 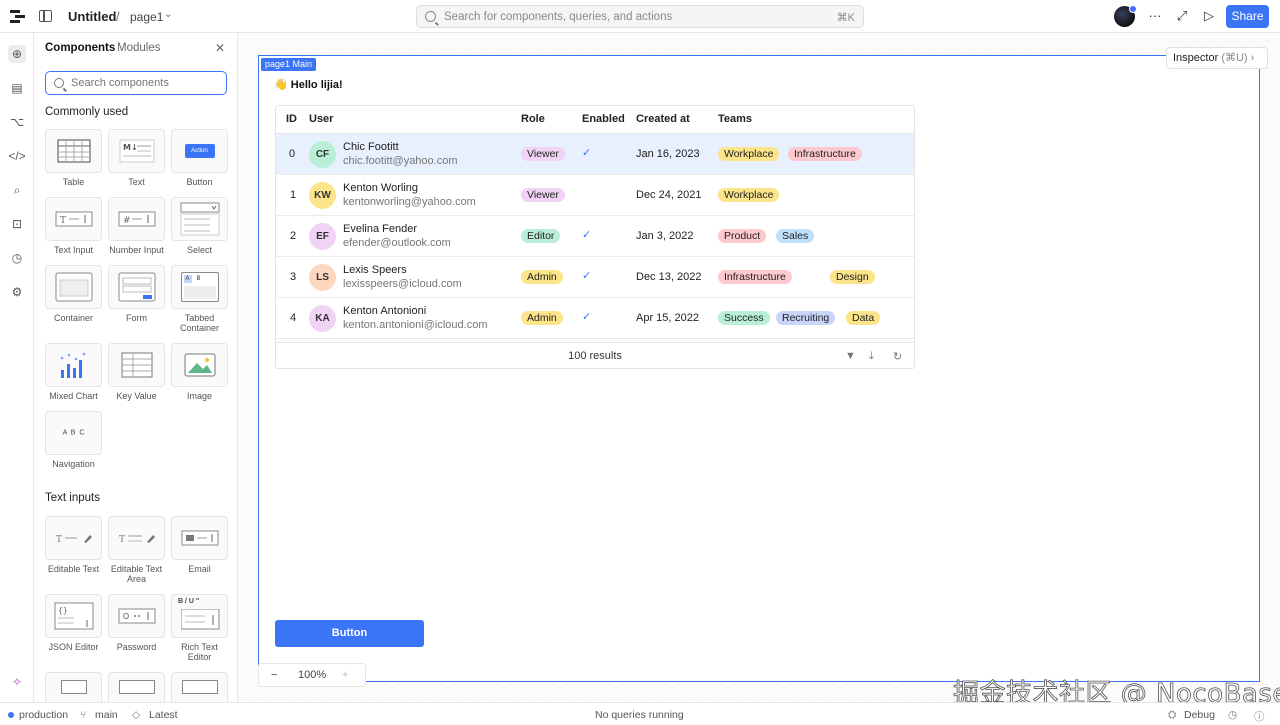 What do you see at coordinates (136, 623) in the screenshot?
I see `component-card-password: Password` at bounding box center [136, 623].